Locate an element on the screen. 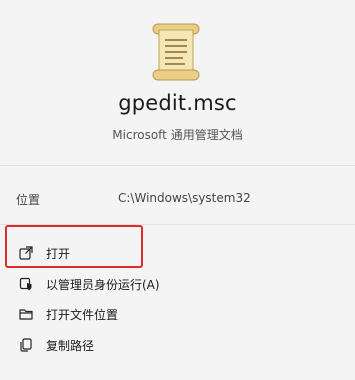 The height and width of the screenshot is (380, 355). highlight-box is located at coordinates (74, 246).